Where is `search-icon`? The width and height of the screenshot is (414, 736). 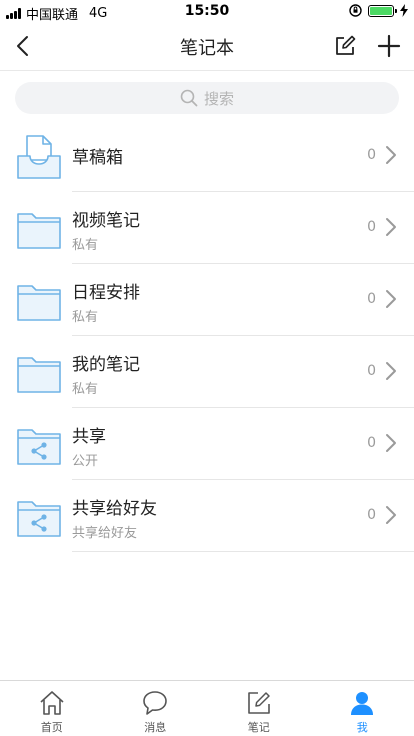 search-icon is located at coordinates (189, 98).